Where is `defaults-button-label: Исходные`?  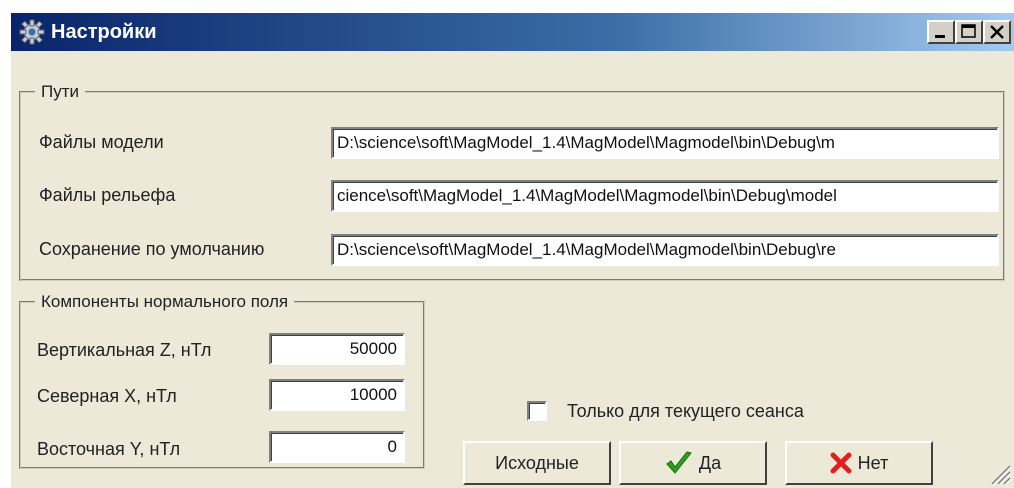 defaults-button-label: Исходные is located at coordinates (537, 462).